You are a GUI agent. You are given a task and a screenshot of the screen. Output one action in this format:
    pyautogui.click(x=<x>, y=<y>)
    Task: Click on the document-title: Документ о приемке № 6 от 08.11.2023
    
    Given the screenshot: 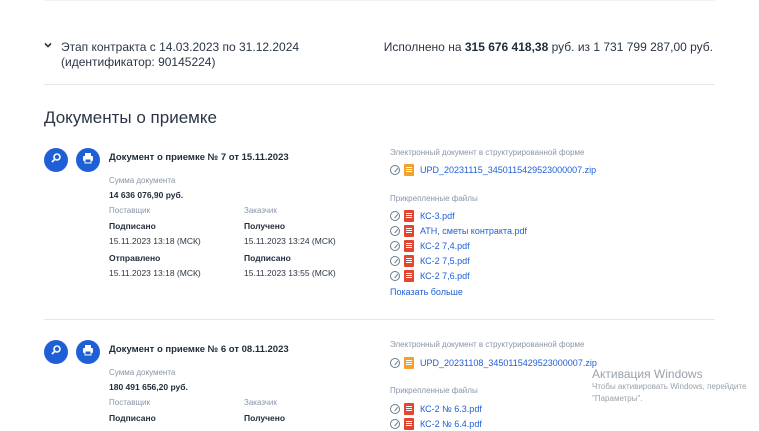 What is the action you would take?
    pyautogui.click(x=199, y=349)
    